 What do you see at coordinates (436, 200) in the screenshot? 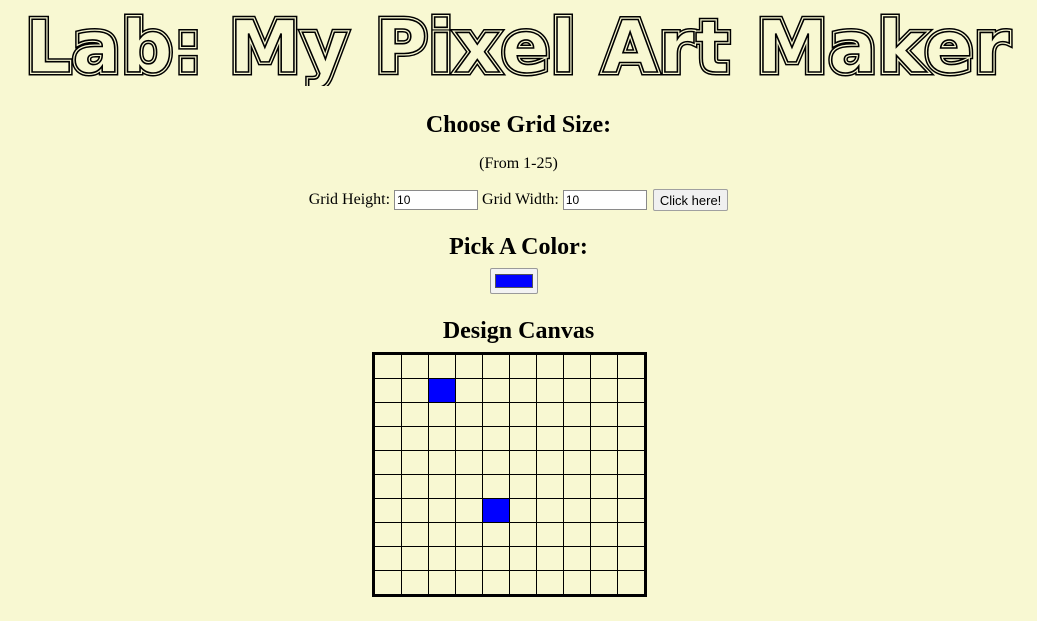
I see `grid-height-input` at bounding box center [436, 200].